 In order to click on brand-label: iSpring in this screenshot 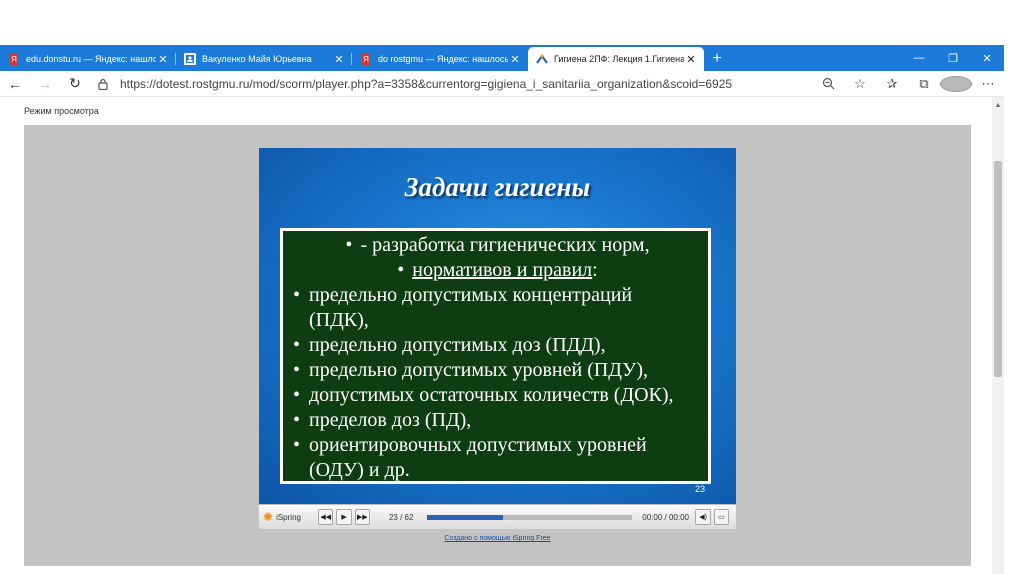, I will do `click(288, 517)`.